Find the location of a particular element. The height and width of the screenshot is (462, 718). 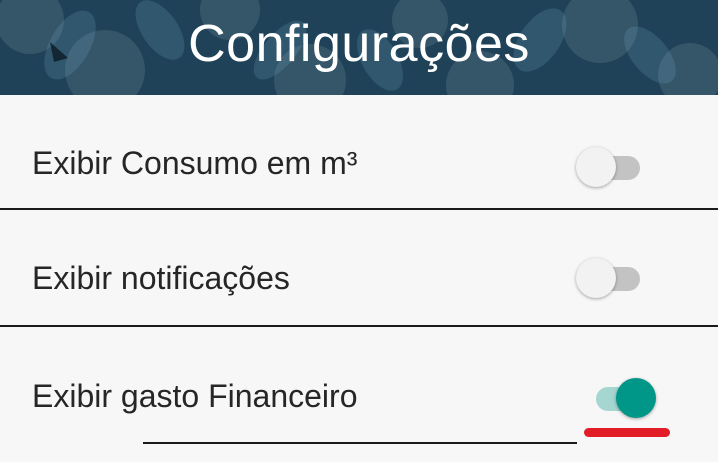

setting-label-notificacoes: Exibir notificações is located at coordinates (161, 278).